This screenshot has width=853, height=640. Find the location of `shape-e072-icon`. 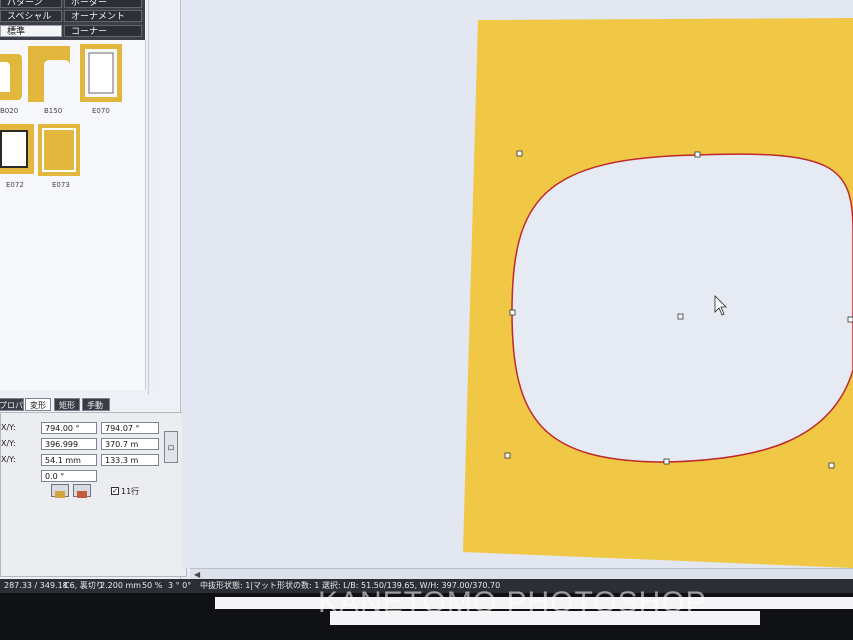

shape-e072-icon is located at coordinates (17, 149).